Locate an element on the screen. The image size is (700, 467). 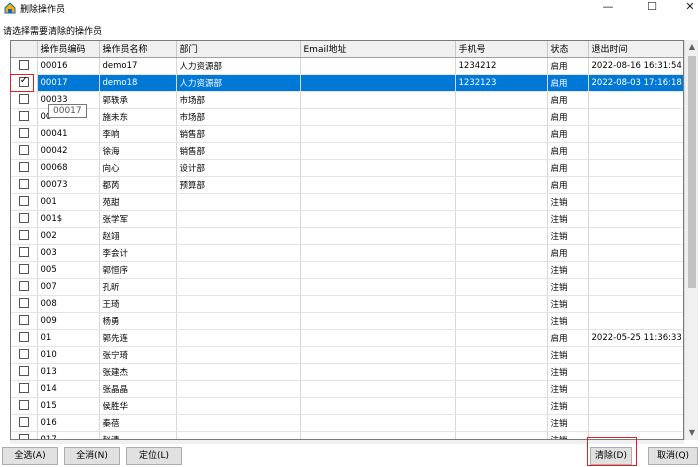
cell-code: 001 is located at coordinates (68, 202).